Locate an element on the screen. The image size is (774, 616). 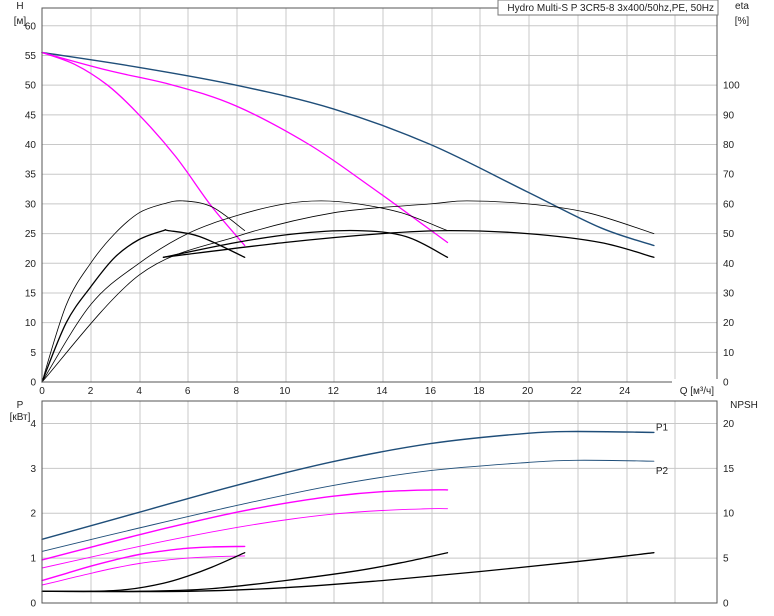
x-tick-label: 14 is located at coordinates (382, 391).